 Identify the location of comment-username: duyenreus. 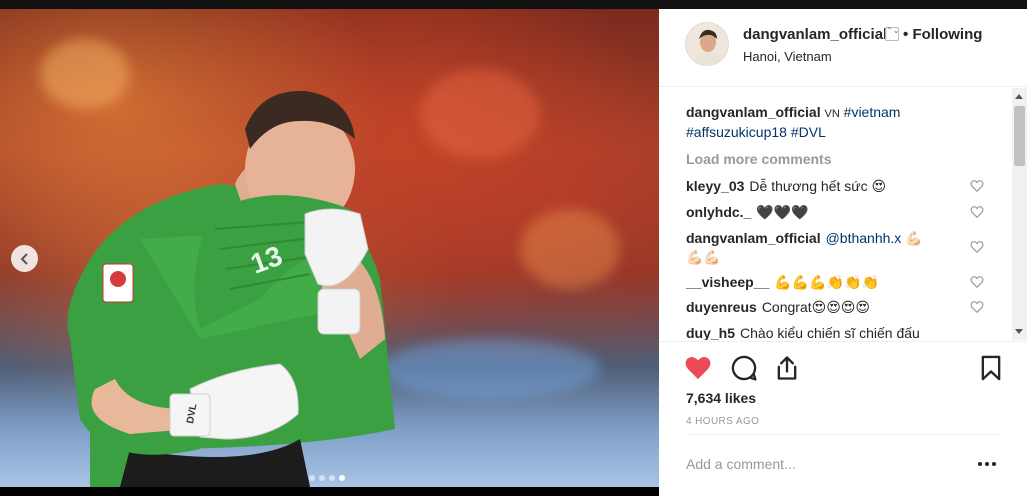
(721, 307).